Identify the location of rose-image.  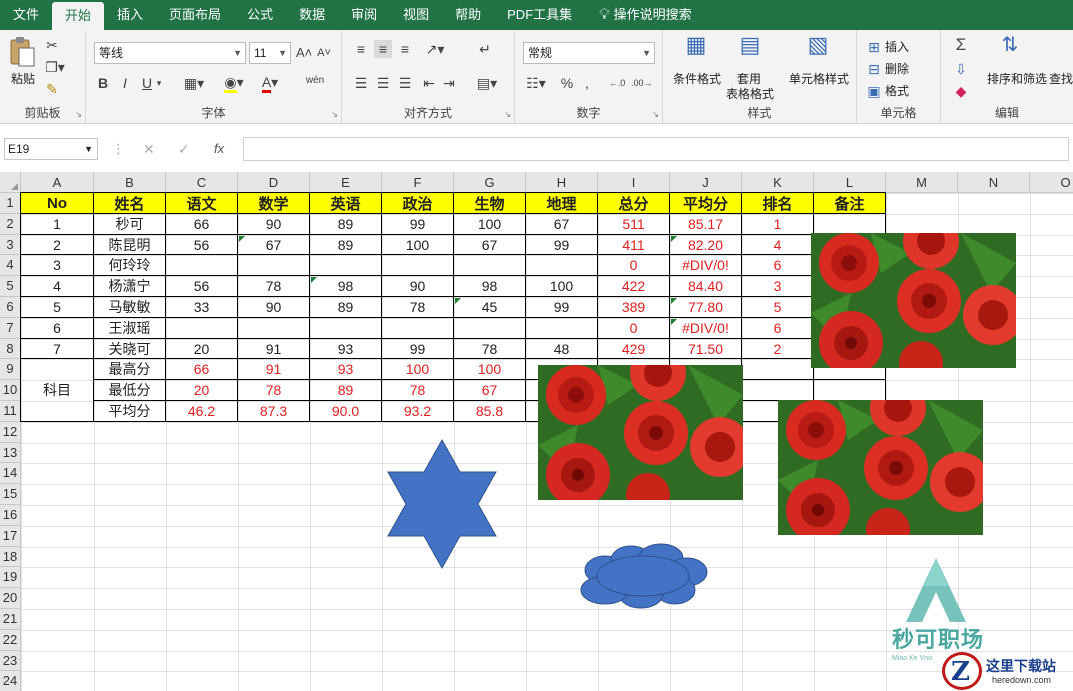
(880, 467).